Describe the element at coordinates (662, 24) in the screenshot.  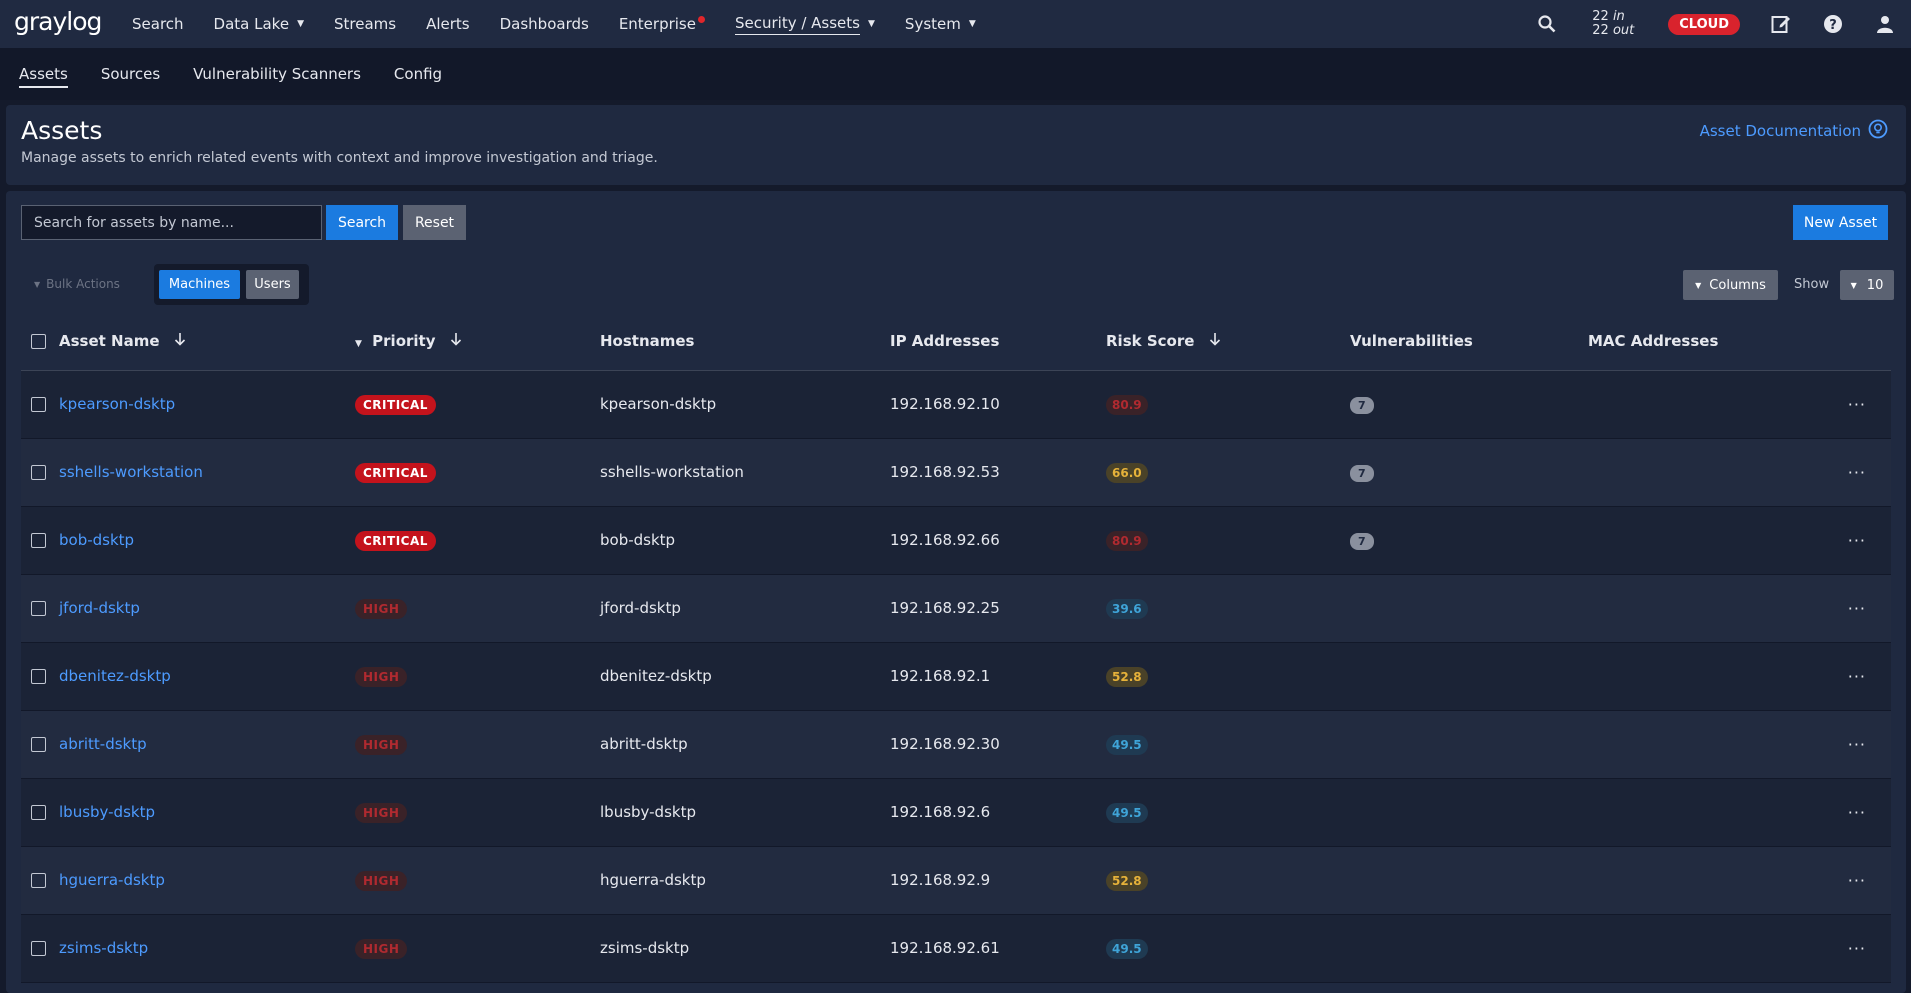
I see `nav-enterprise: Enterprise` at that location.